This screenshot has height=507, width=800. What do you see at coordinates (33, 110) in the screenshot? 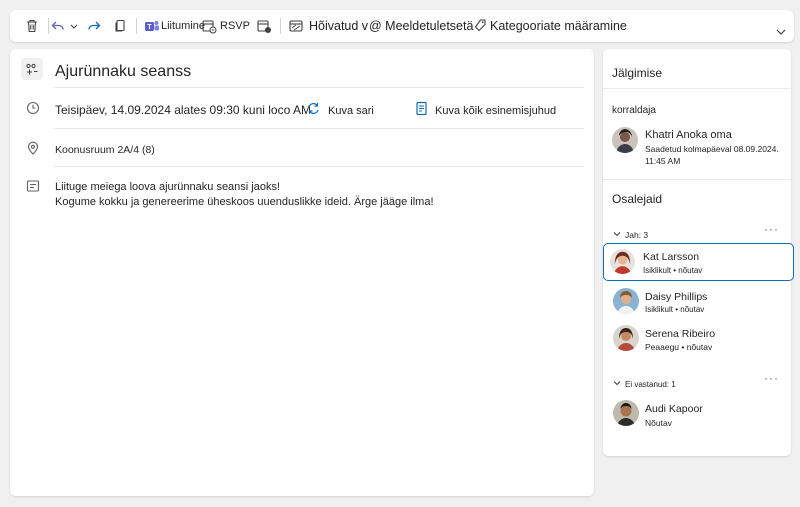
I see `clock-icon` at bounding box center [33, 110].